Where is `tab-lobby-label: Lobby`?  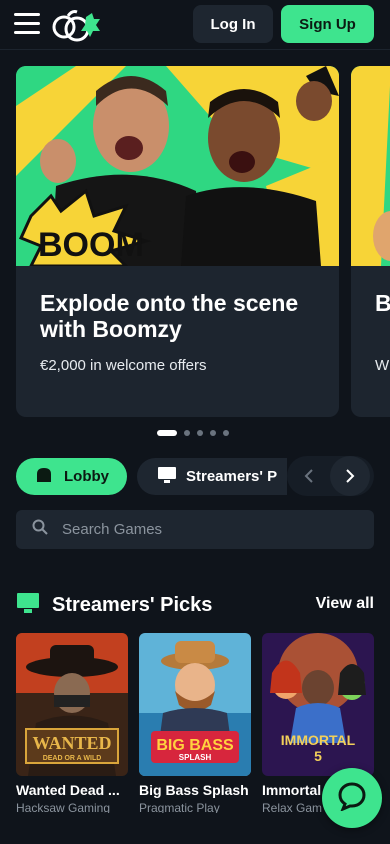 tab-lobby-label: Lobby is located at coordinates (86, 476).